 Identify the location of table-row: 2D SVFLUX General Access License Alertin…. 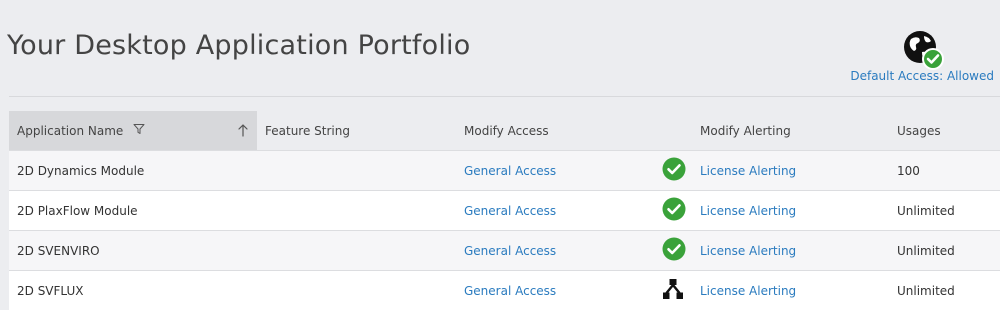
(504, 290).